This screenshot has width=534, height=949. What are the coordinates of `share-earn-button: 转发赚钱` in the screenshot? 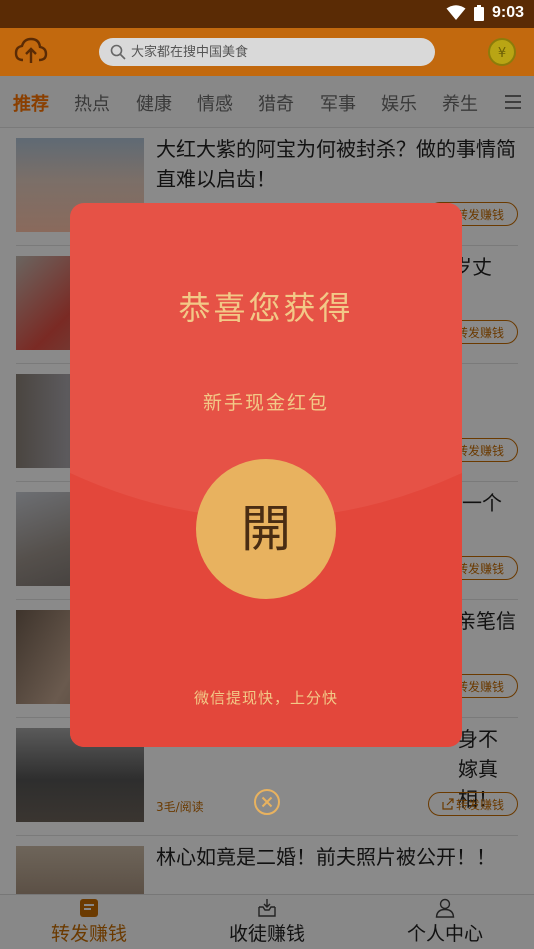 It's located at (473, 804).